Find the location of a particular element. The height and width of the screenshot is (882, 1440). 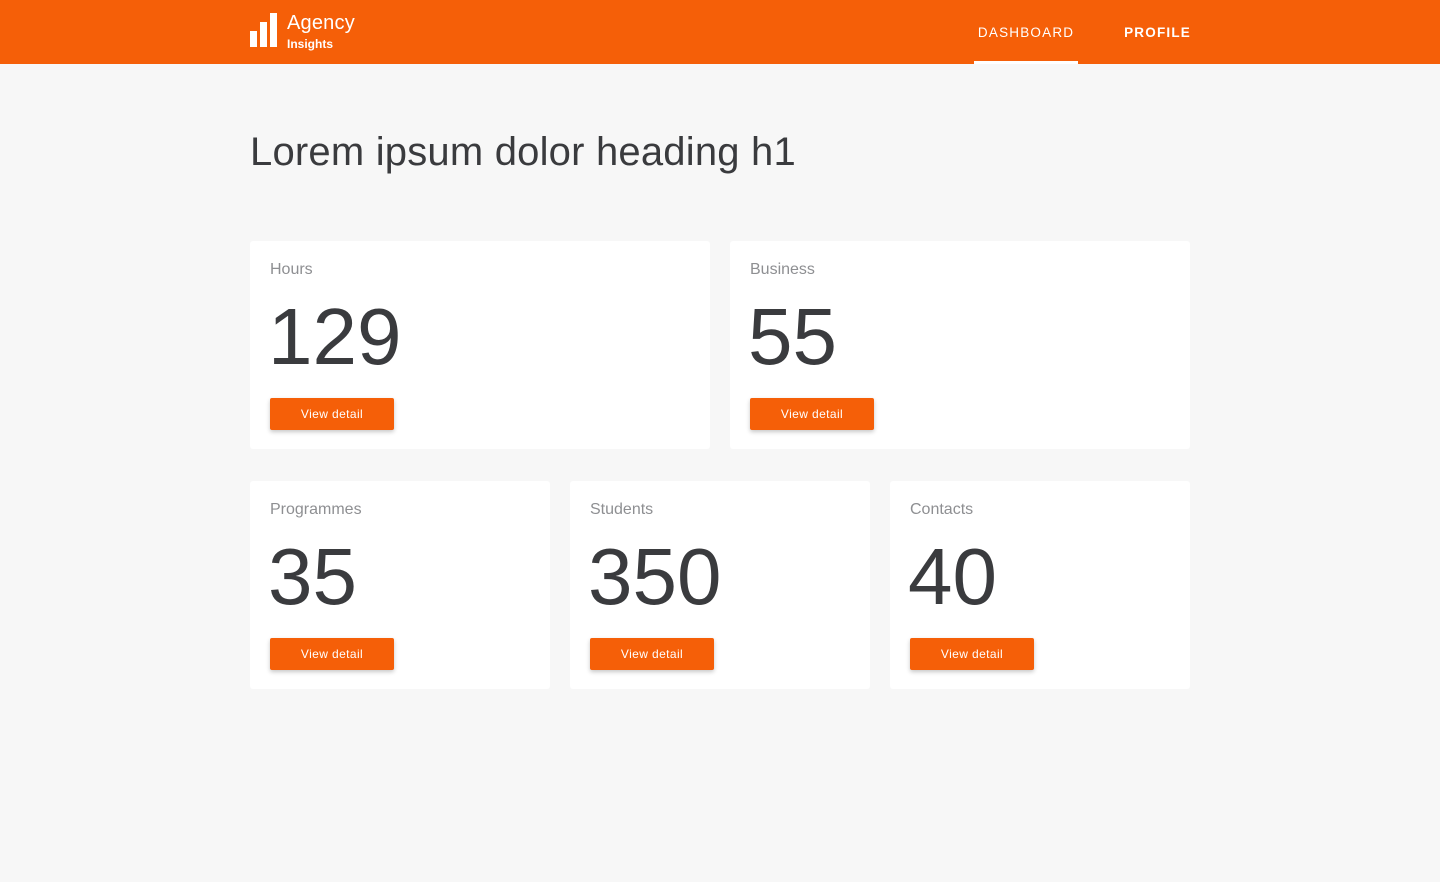

main-nav: DASHBOARD PROFILE is located at coordinates (1082, 32).